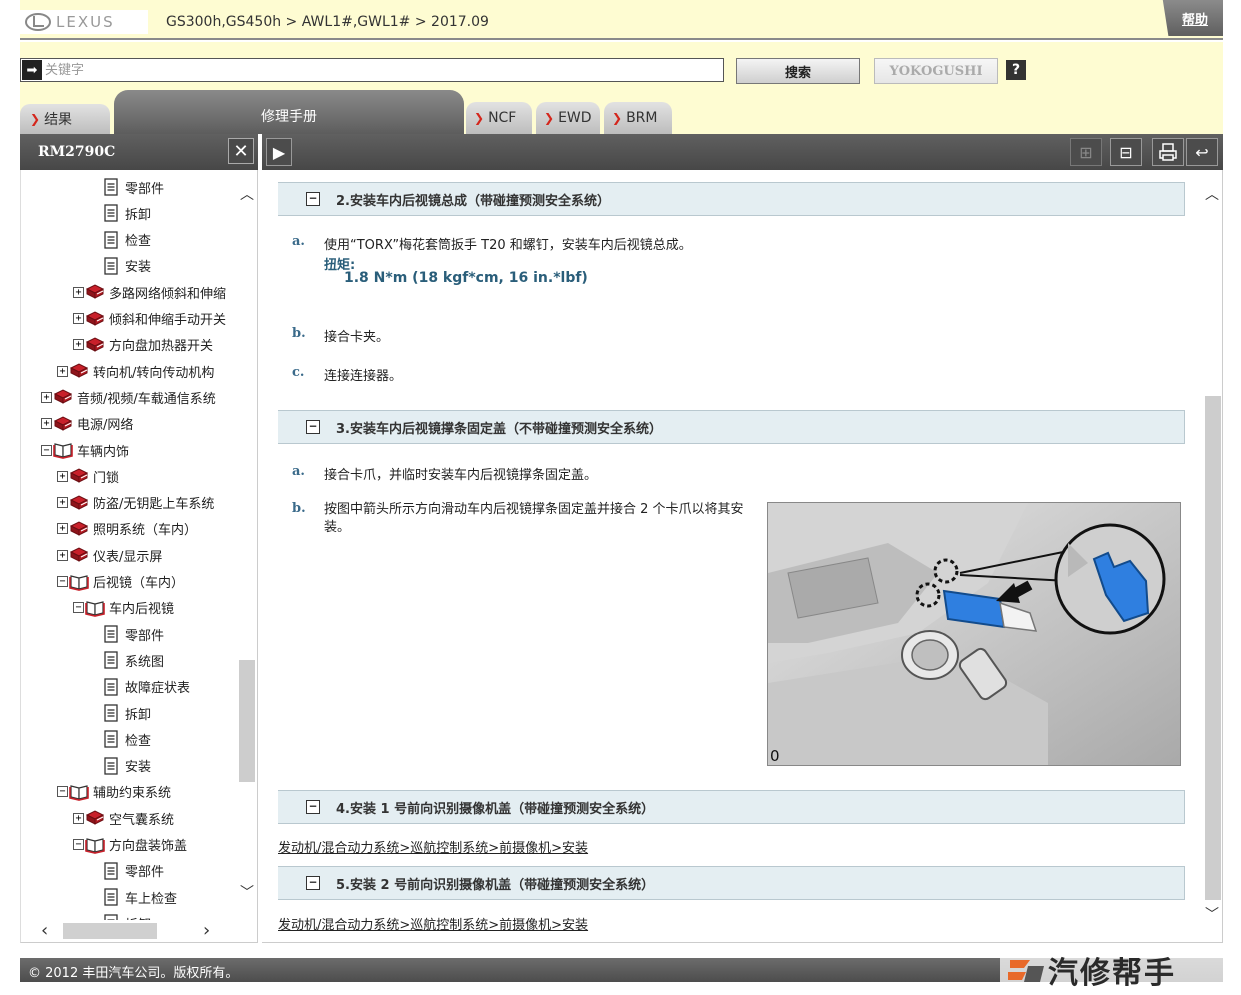  Describe the element at coordinates (936, 71) in the screenshot. I see `yokogushi-button: YOKOGUSHI` at that location.